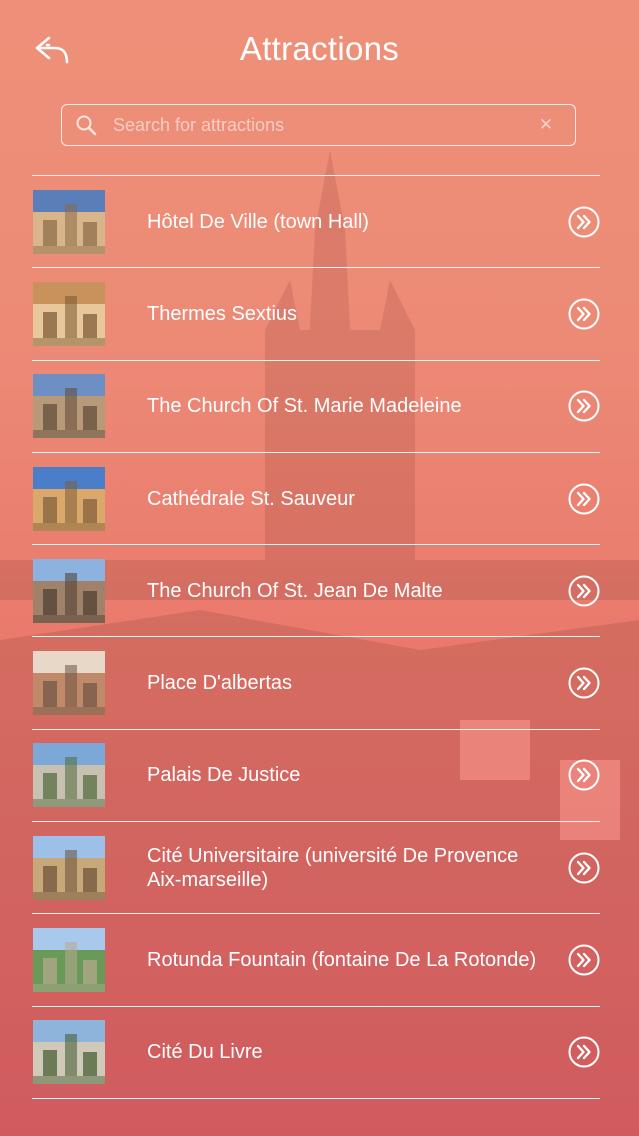  What do you see at coordinates (324, 125) in the screenshot?
I see `search-input` at bounding box center [324, 125].